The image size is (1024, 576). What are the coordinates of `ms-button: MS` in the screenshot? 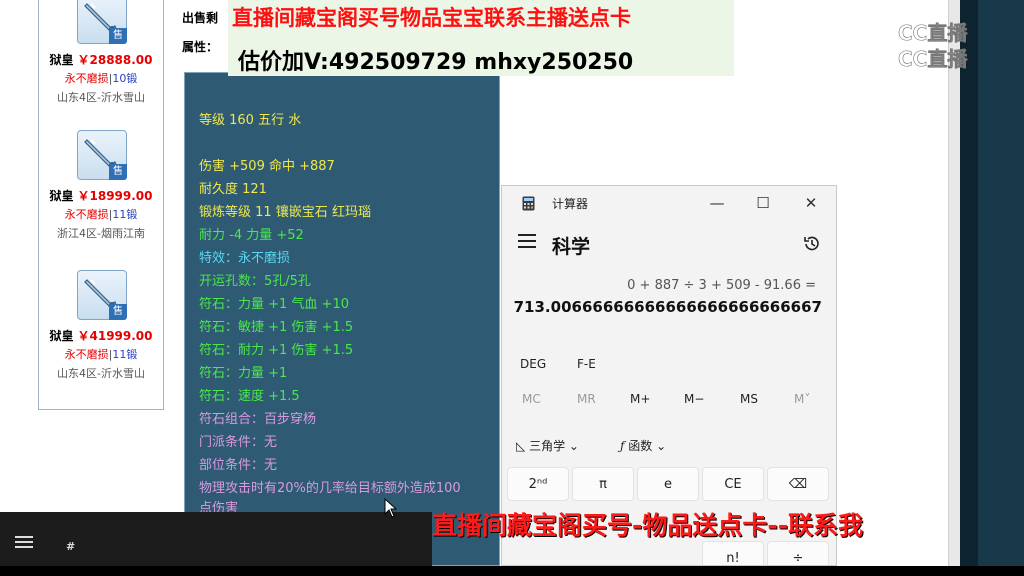 It's located at (749, 399).